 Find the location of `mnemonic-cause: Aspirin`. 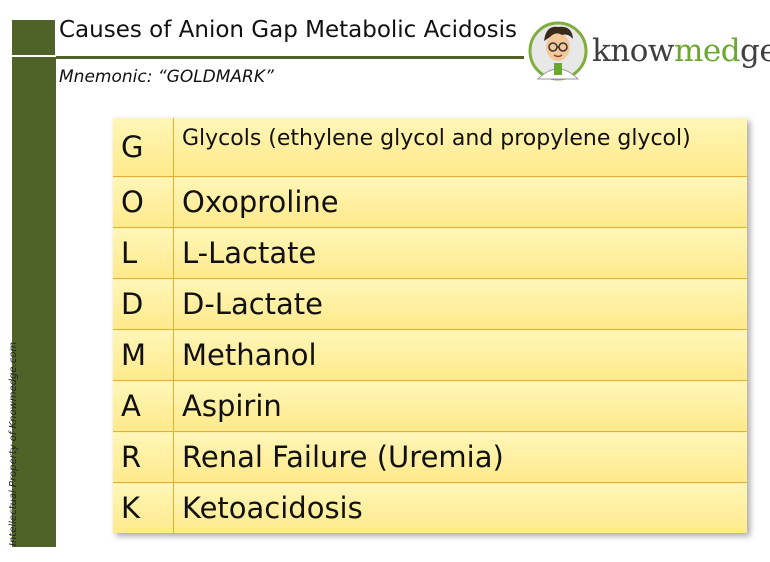

mnemonic-cause: Aspirin is located at coordinates (460, 406).